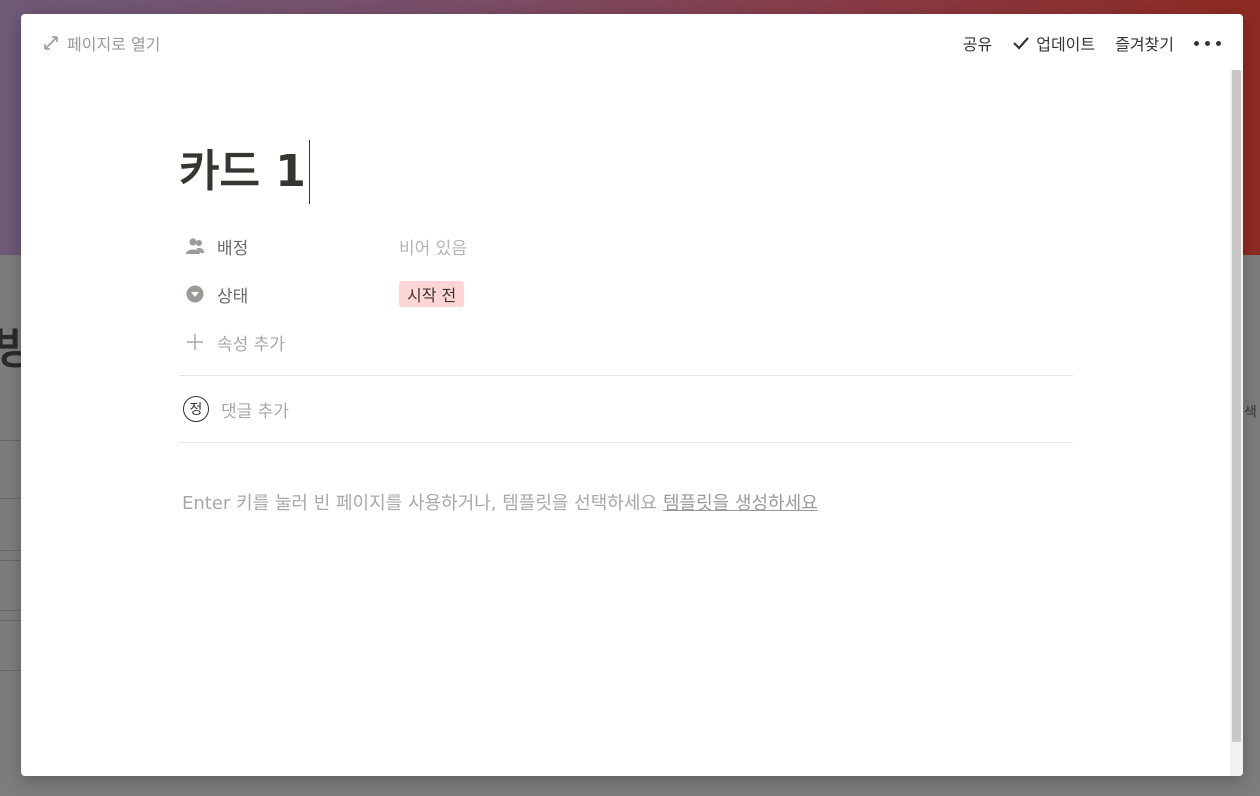 The width and height of the screenshot is (1260, 796). What do you see at coordinates (255, 409) in the screenshot?
I see `comment-placeholder: 댓글 추가` at bounding box center [255, 409].